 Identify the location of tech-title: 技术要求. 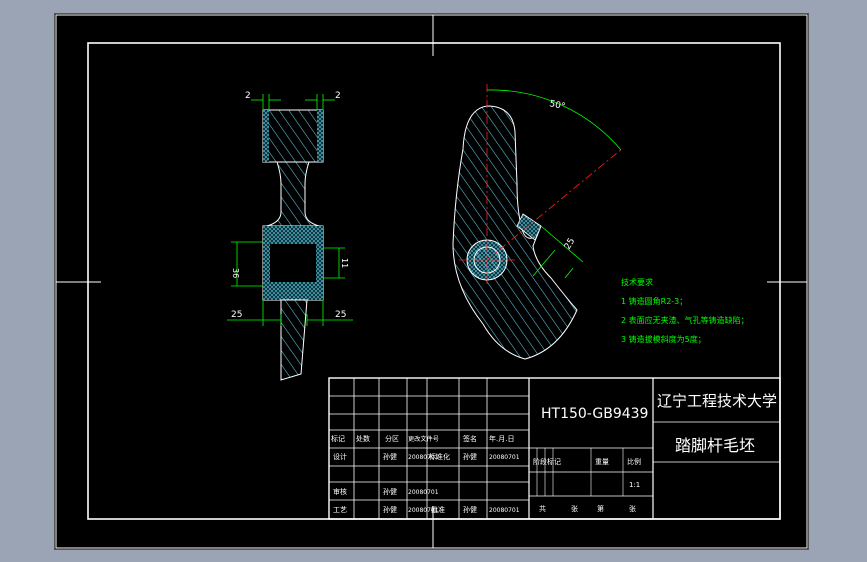
(637, 282).